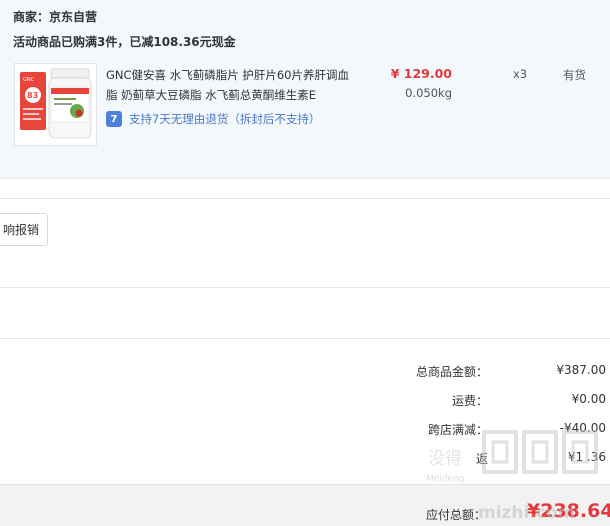  I want to click on summary-row-shipping: 运费： ¥0.00, so click(454, 402).